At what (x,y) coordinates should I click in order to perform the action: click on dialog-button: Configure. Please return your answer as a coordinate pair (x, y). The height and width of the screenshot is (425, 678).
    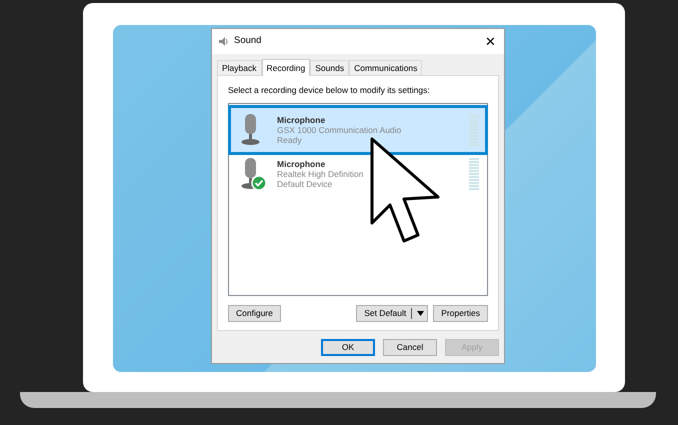
    Looking at the image, I should click on (254, 313).